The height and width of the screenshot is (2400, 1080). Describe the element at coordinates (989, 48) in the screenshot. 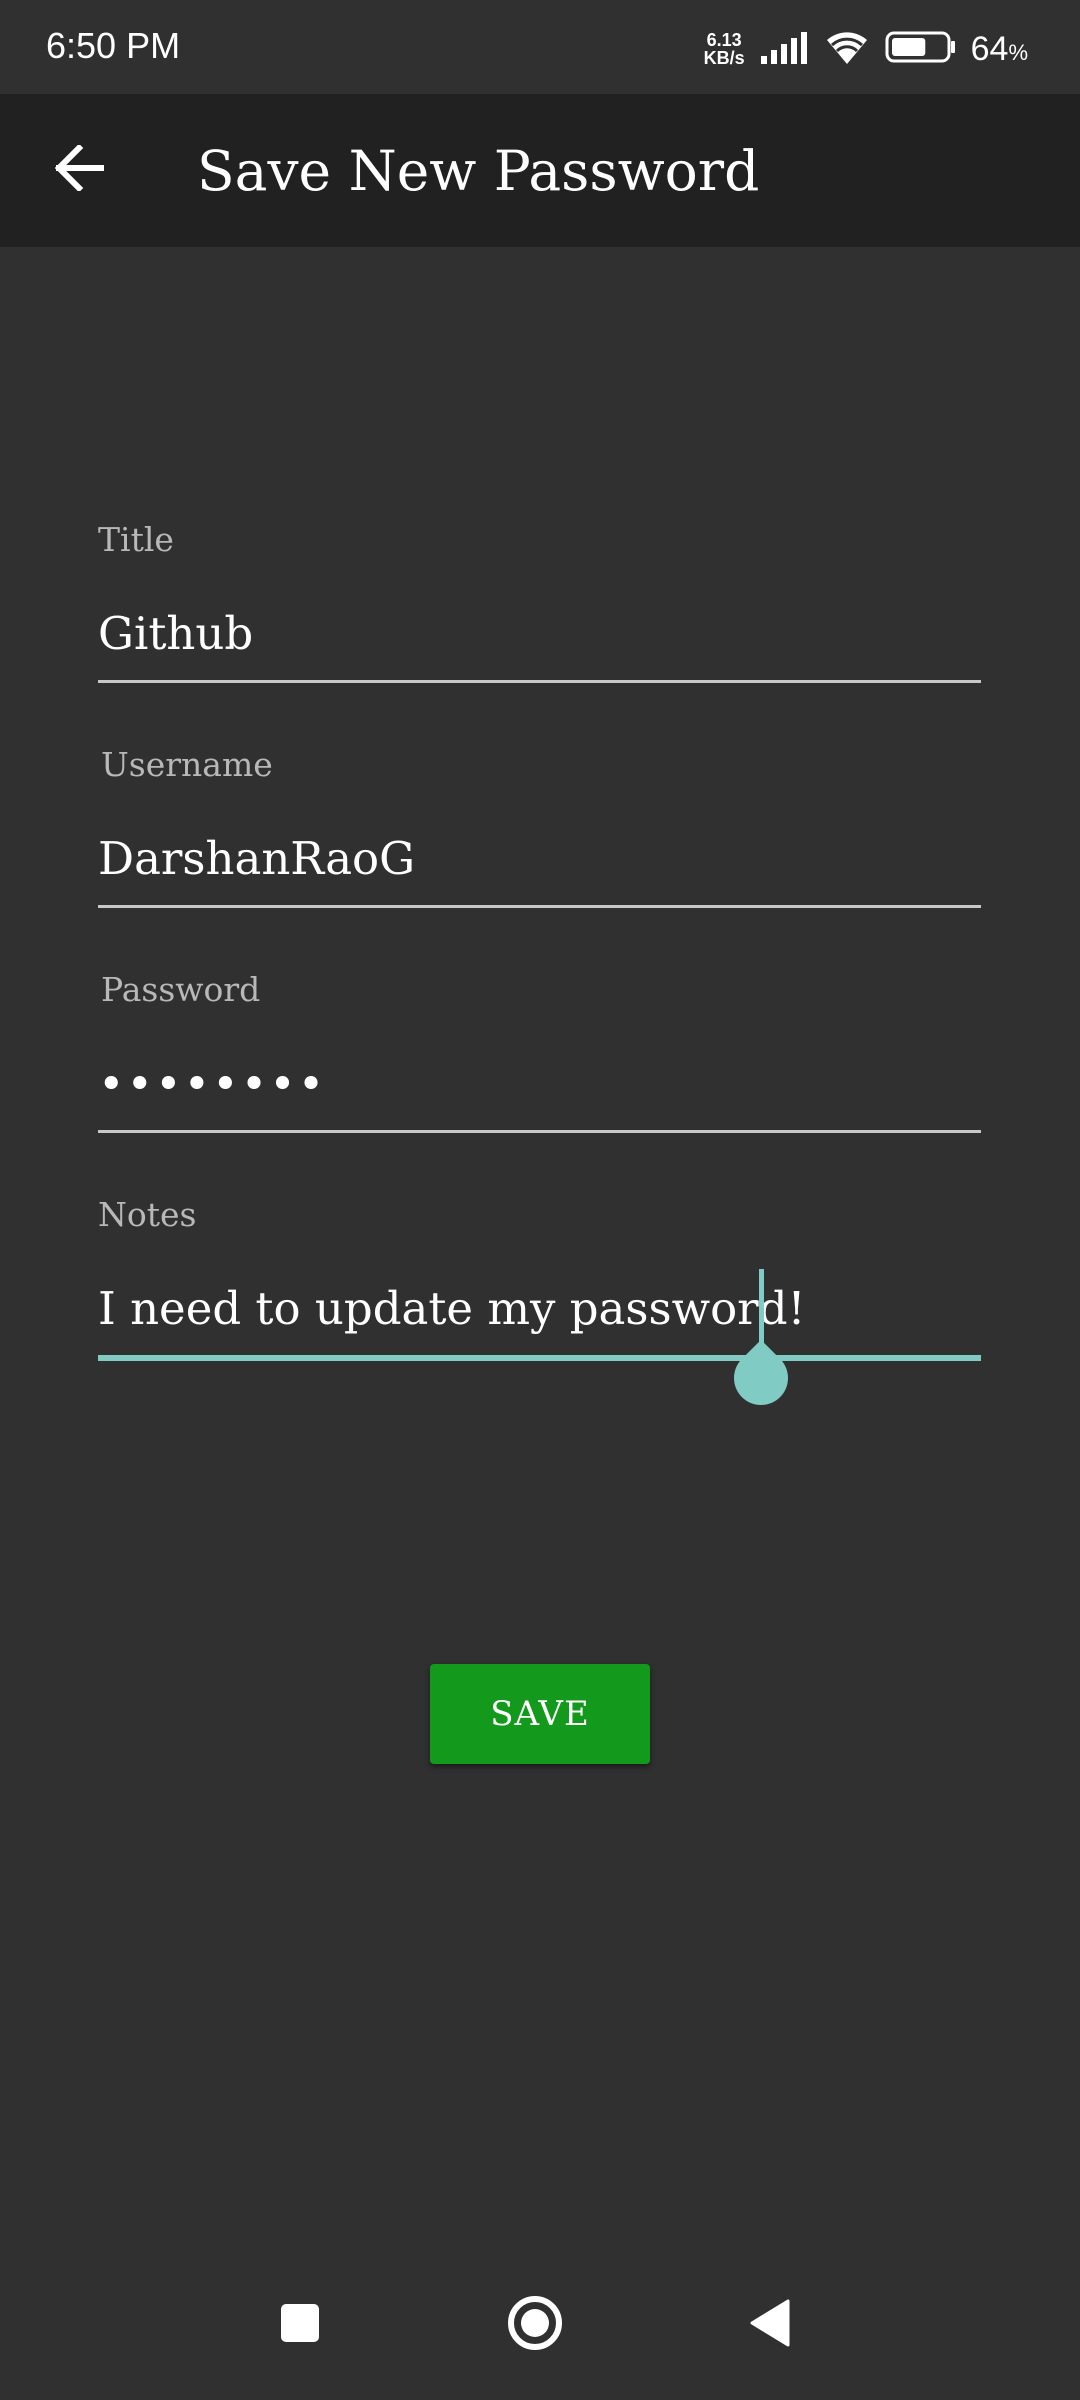

I see `battery-number: 64` at that location.